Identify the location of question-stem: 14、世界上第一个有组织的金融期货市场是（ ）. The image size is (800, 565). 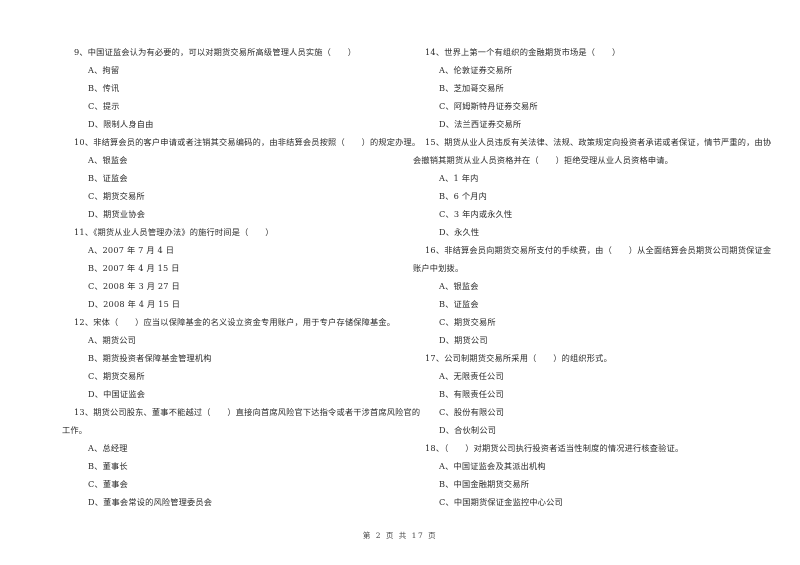
(523, 52).